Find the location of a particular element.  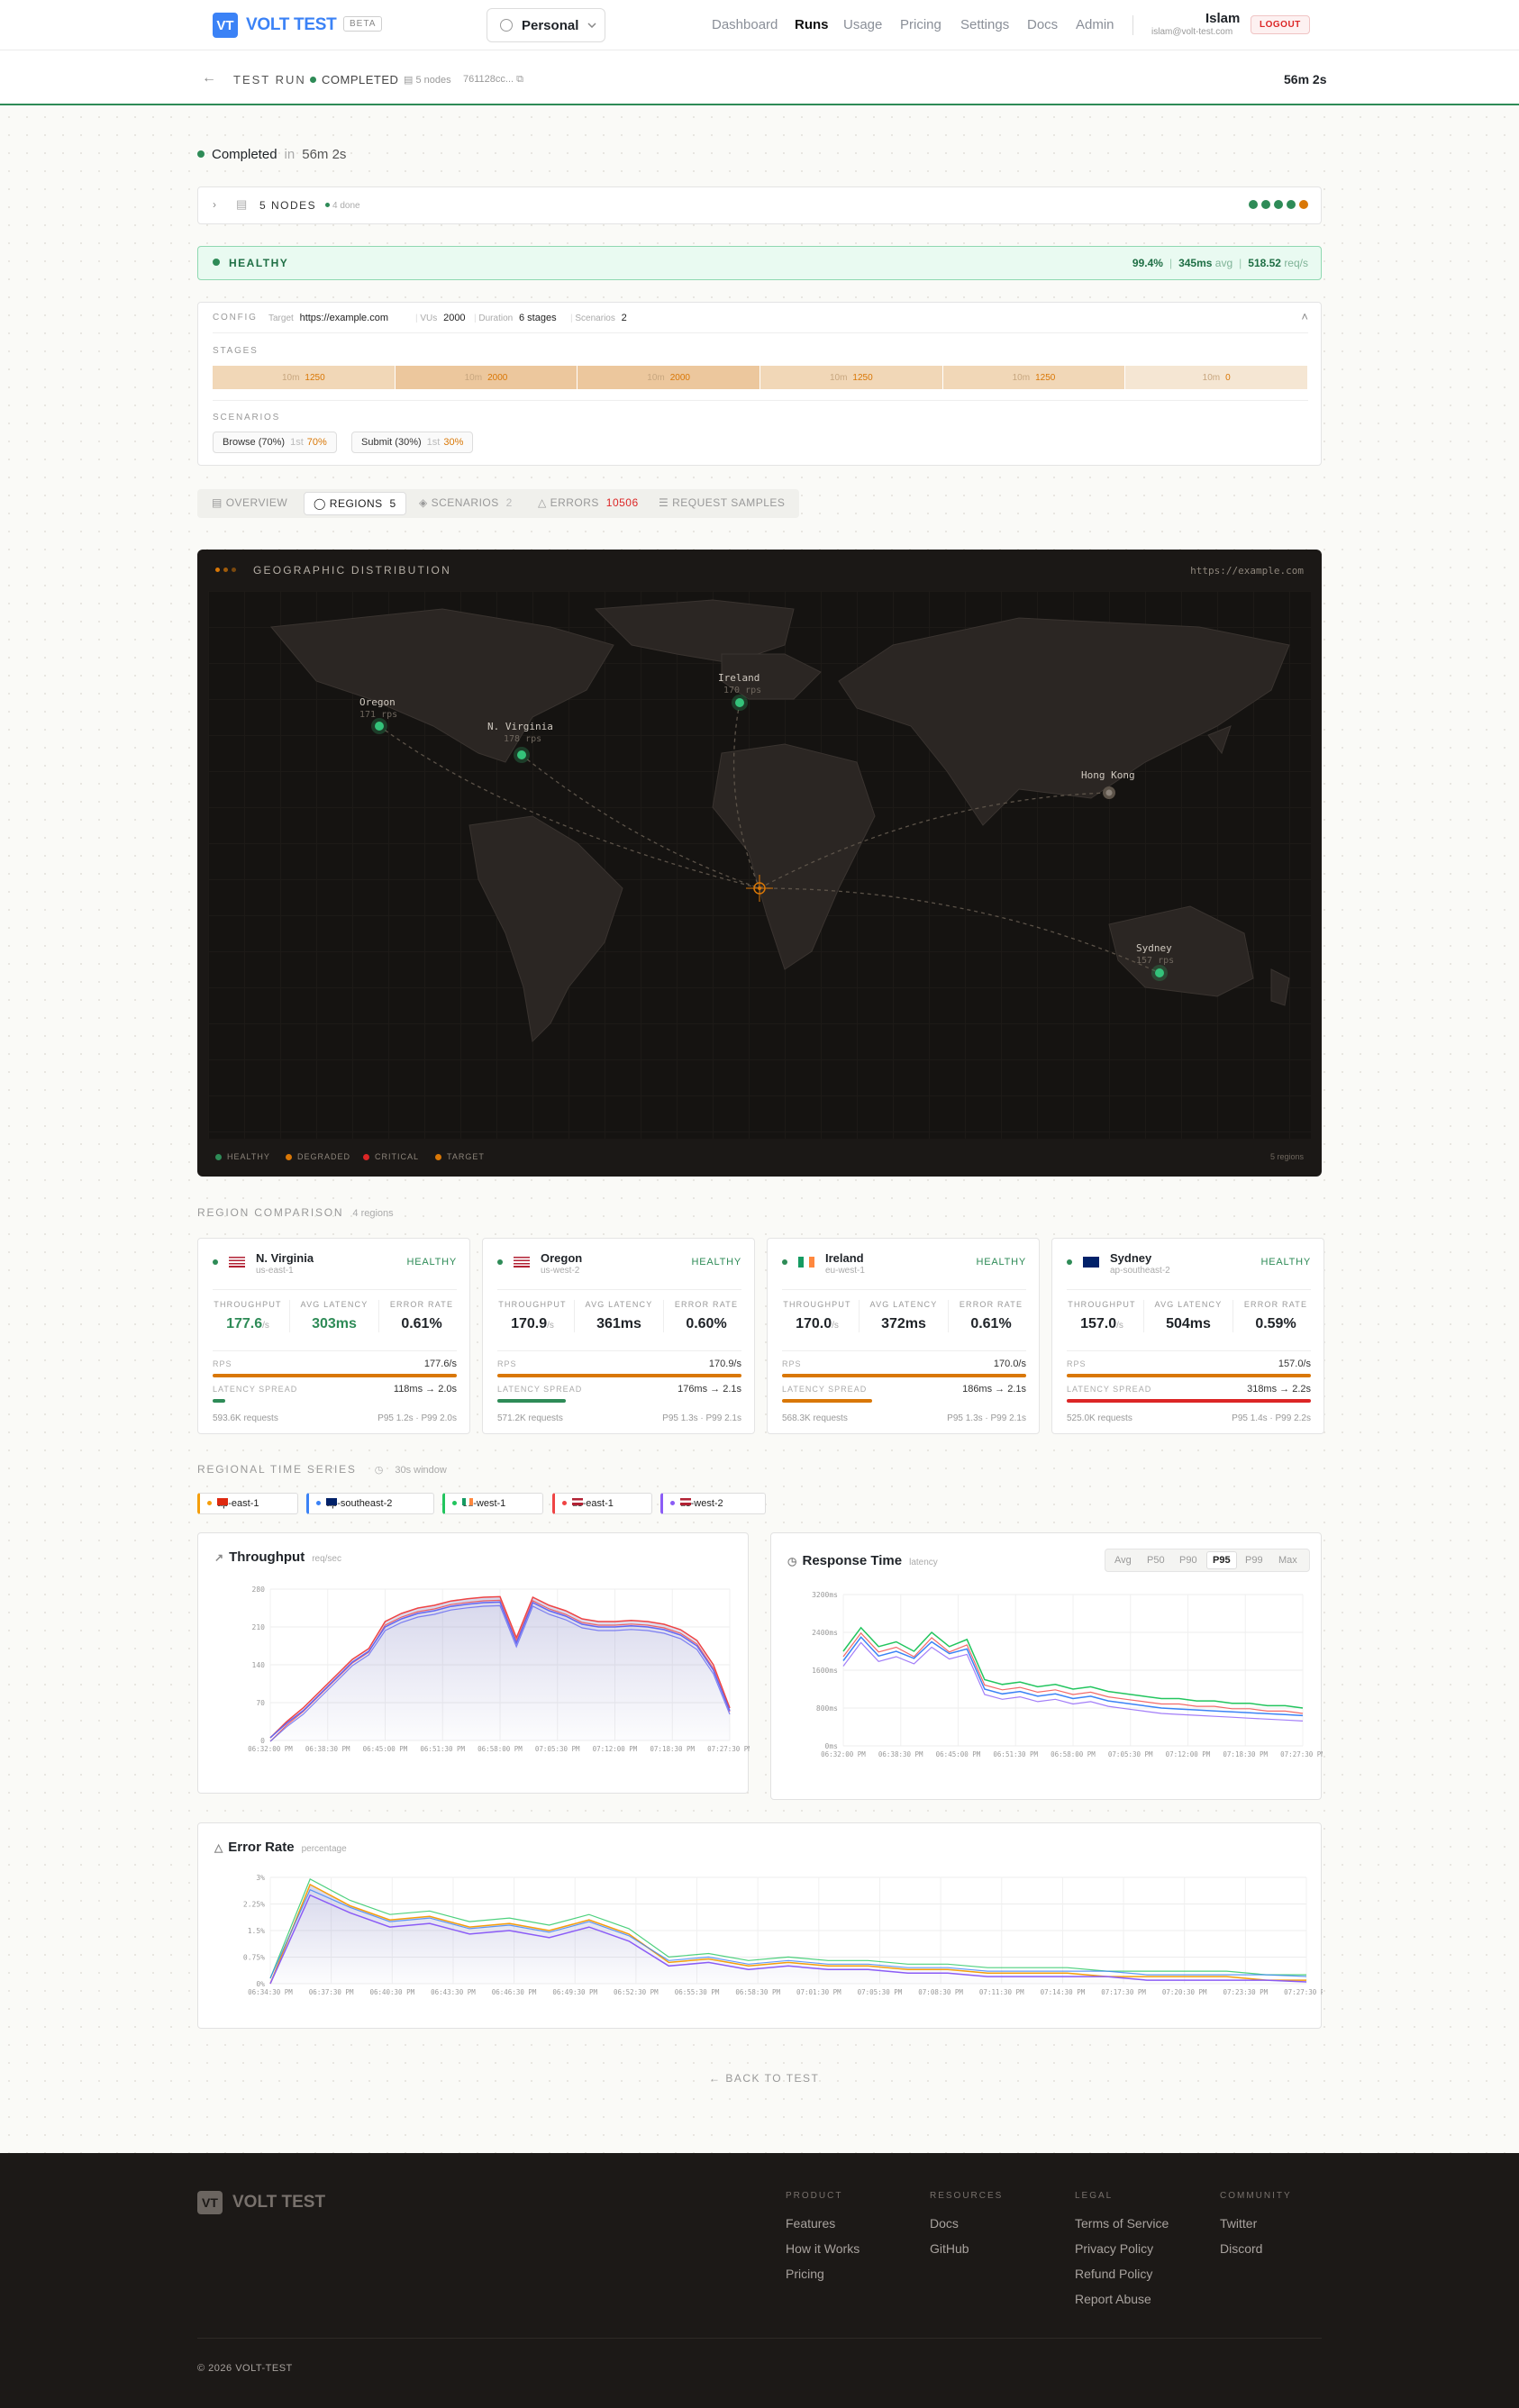

time-series-title: REGIONAL TIME SERIES ◷ 30s window is located at coordinates (322, 1469).